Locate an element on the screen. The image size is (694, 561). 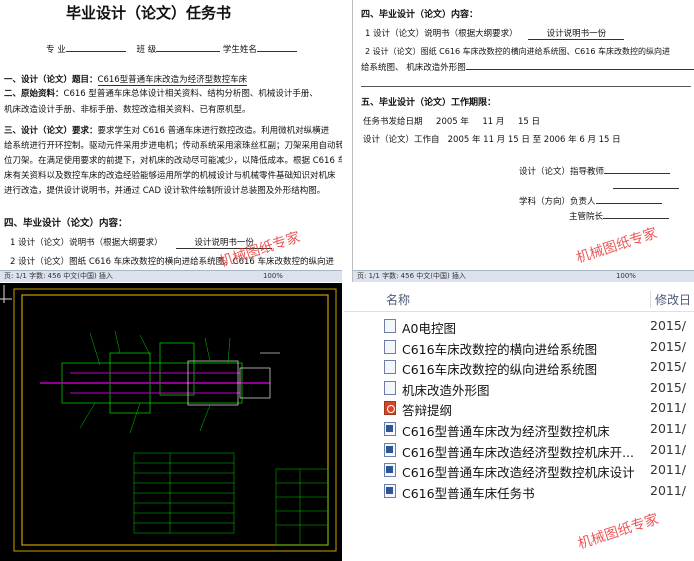
file-list-item: doc-file-icon C616型普通车床改造经济型数控机床设计 2011/ is located at coordinates (519, 470).